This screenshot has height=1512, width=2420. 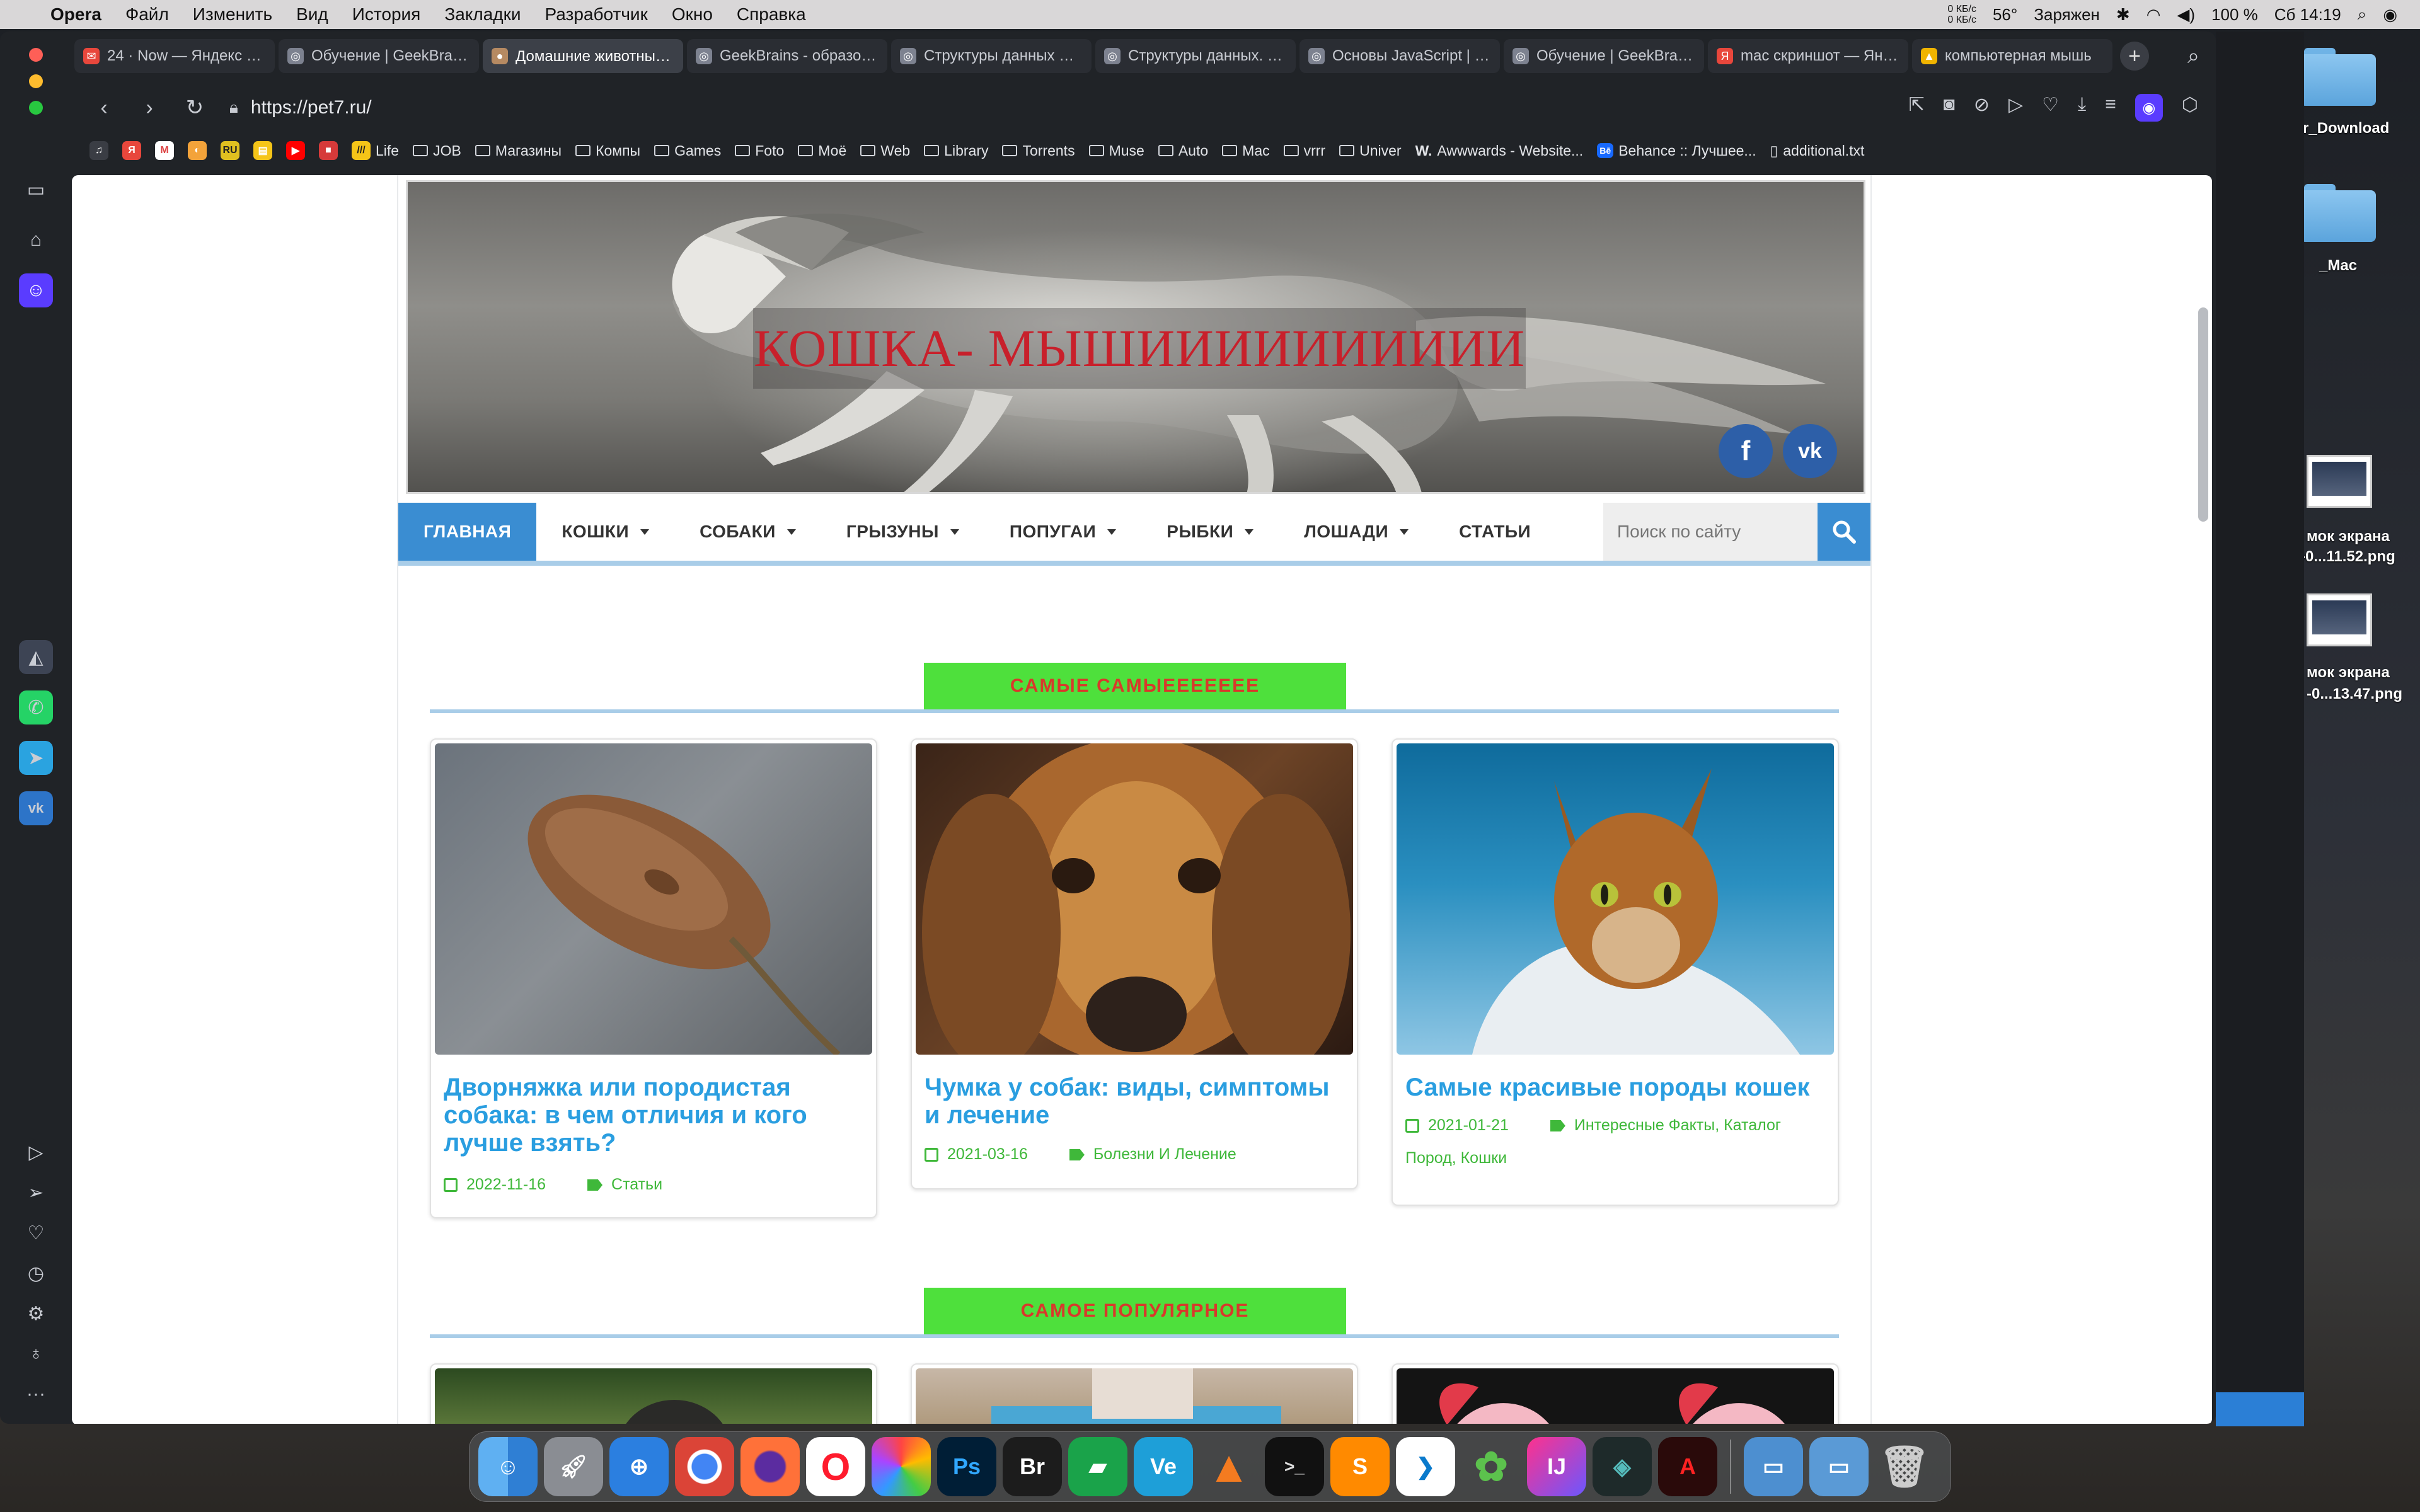 What do you see at coordinates (1616, 1087) in the screenshot?
I see `card-title: Самые красивые породы кошек` at bounding box center [1616, 1087].